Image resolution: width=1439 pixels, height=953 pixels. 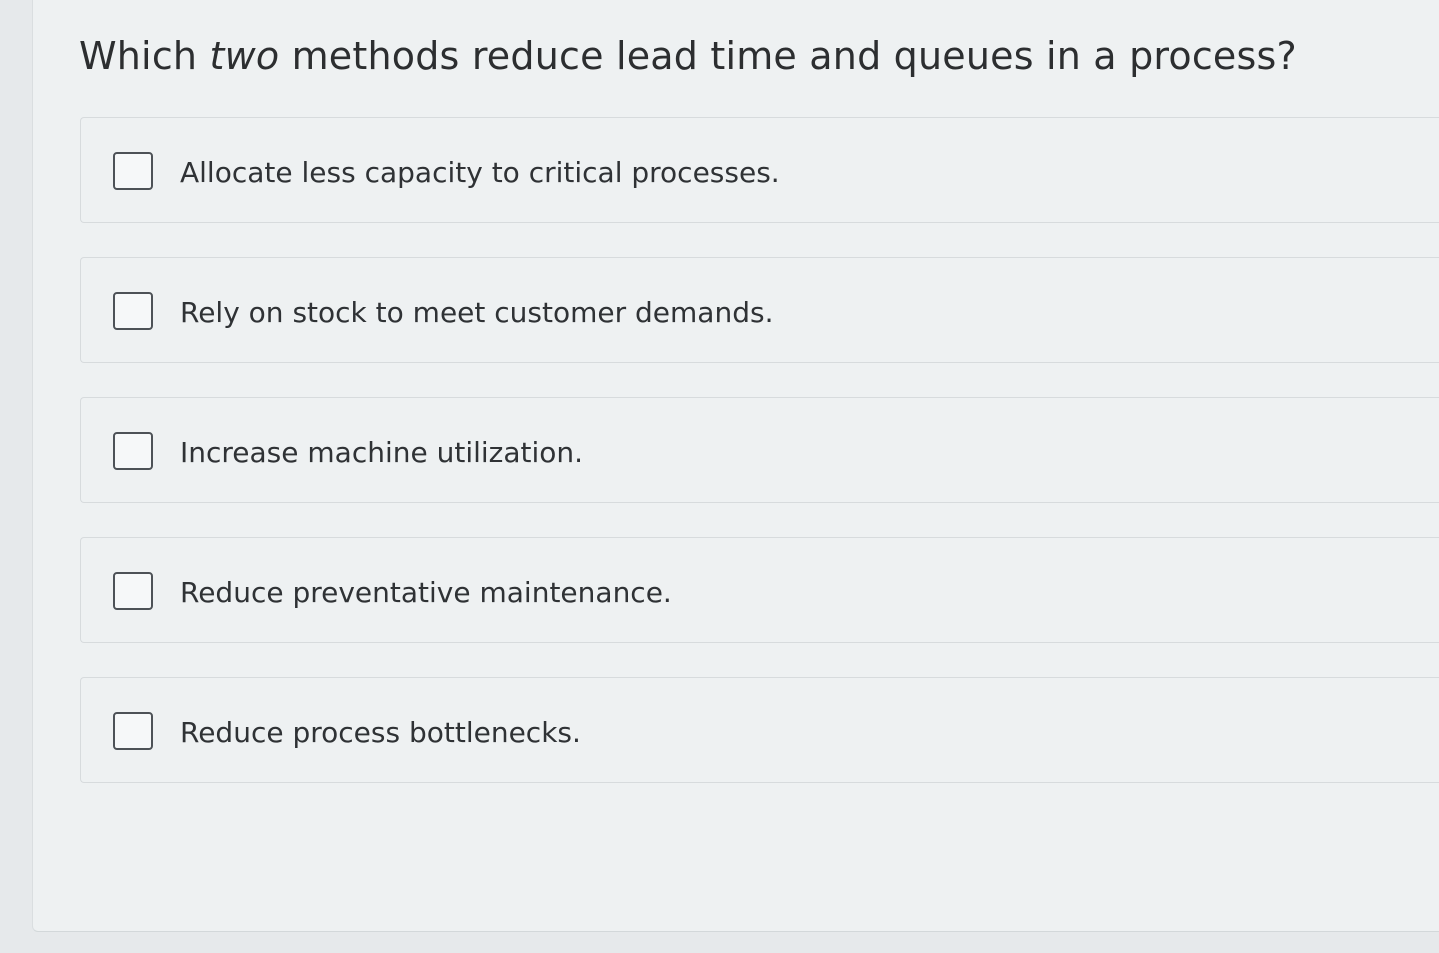 I want to click on answer-option-3: Increase machine utilization., so click(x=759, y=450).